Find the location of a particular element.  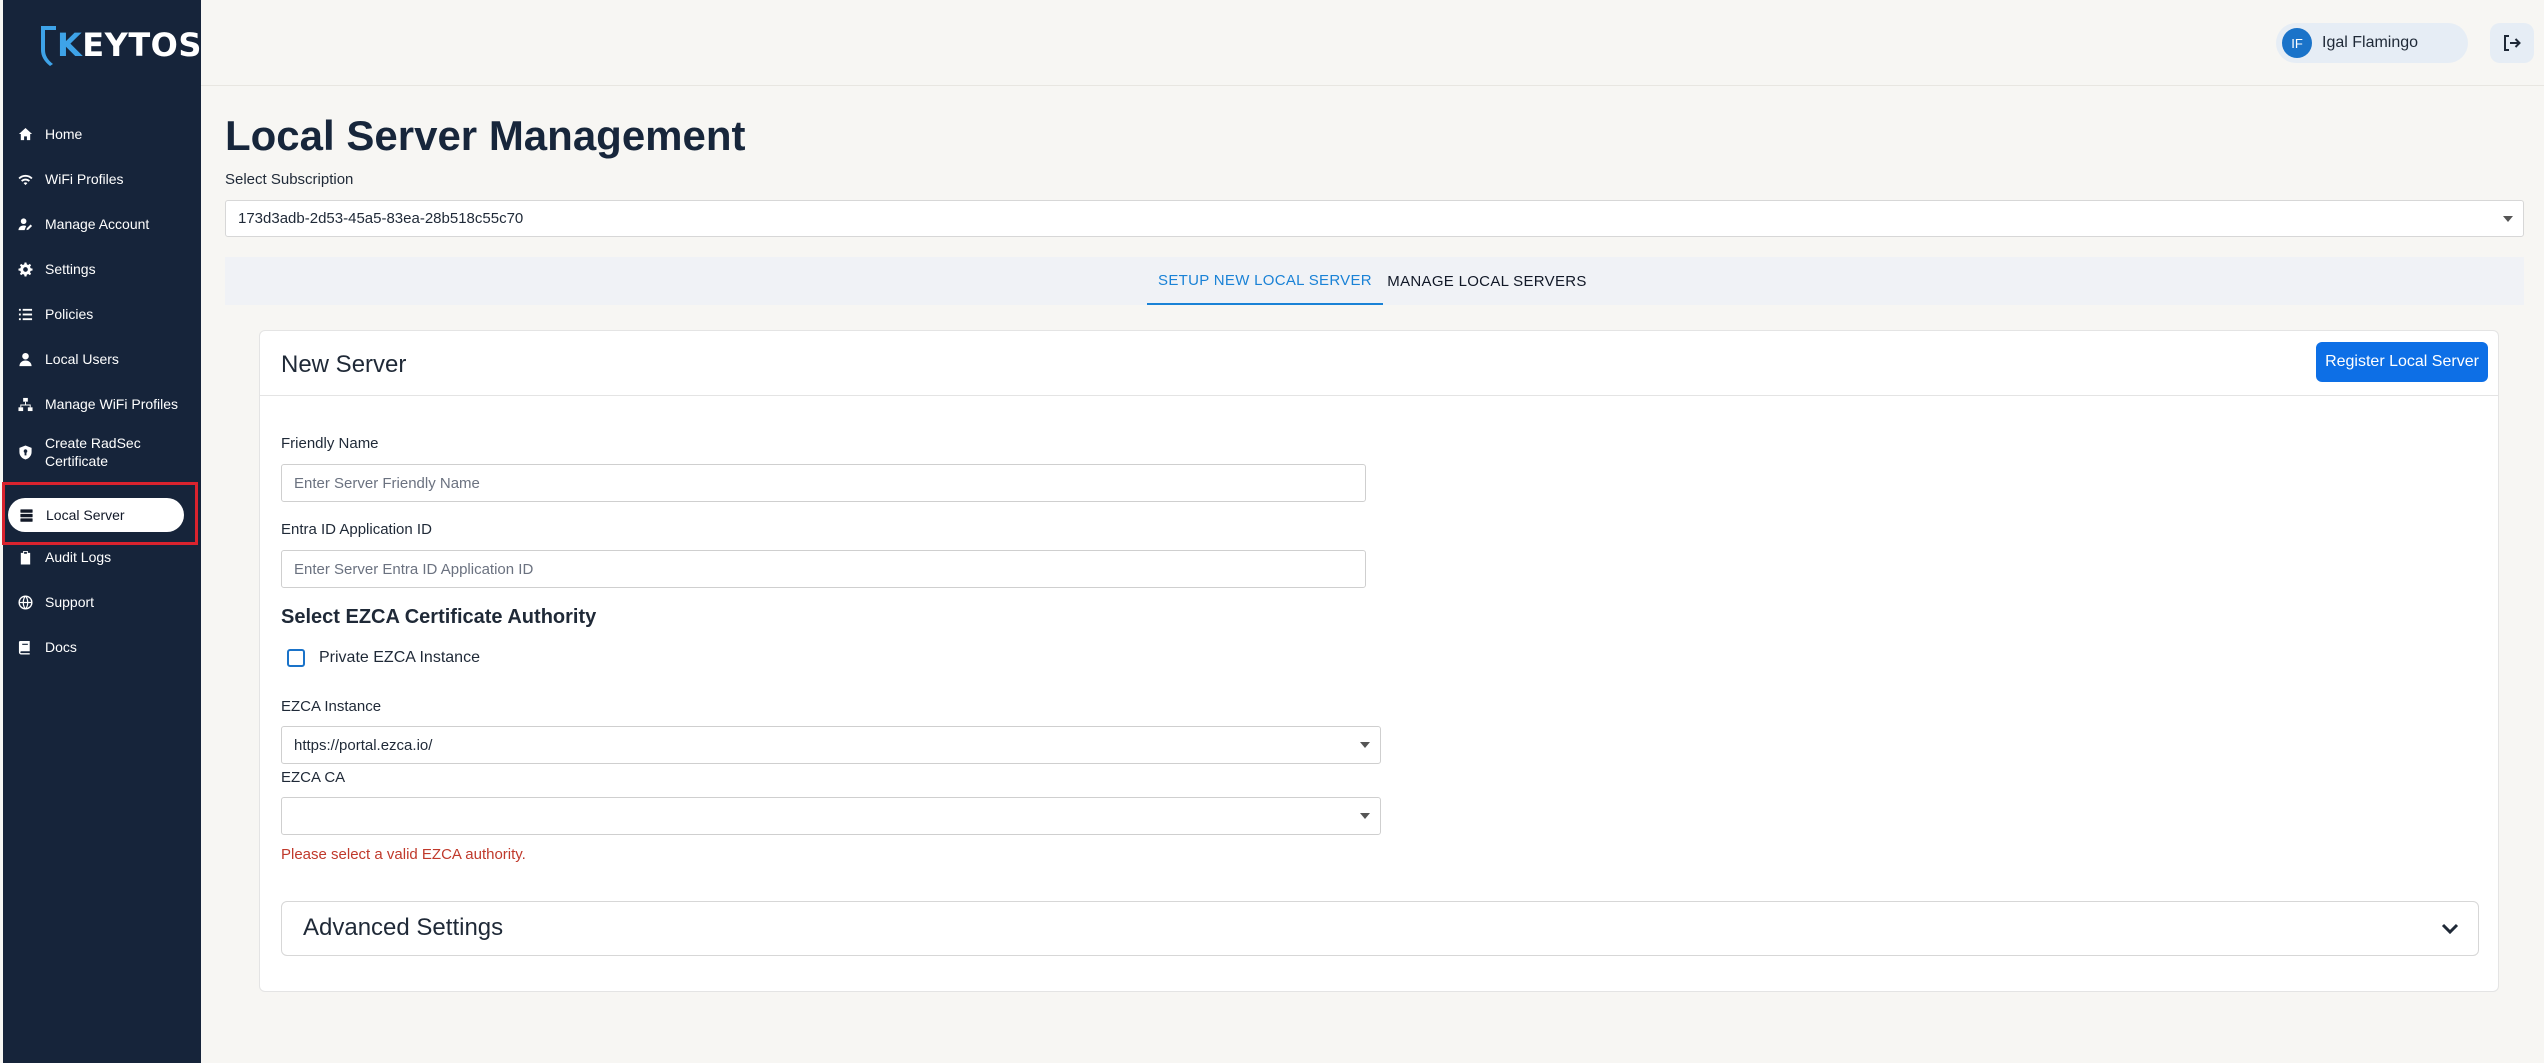

list-icon is located at coordinates (25, 314).